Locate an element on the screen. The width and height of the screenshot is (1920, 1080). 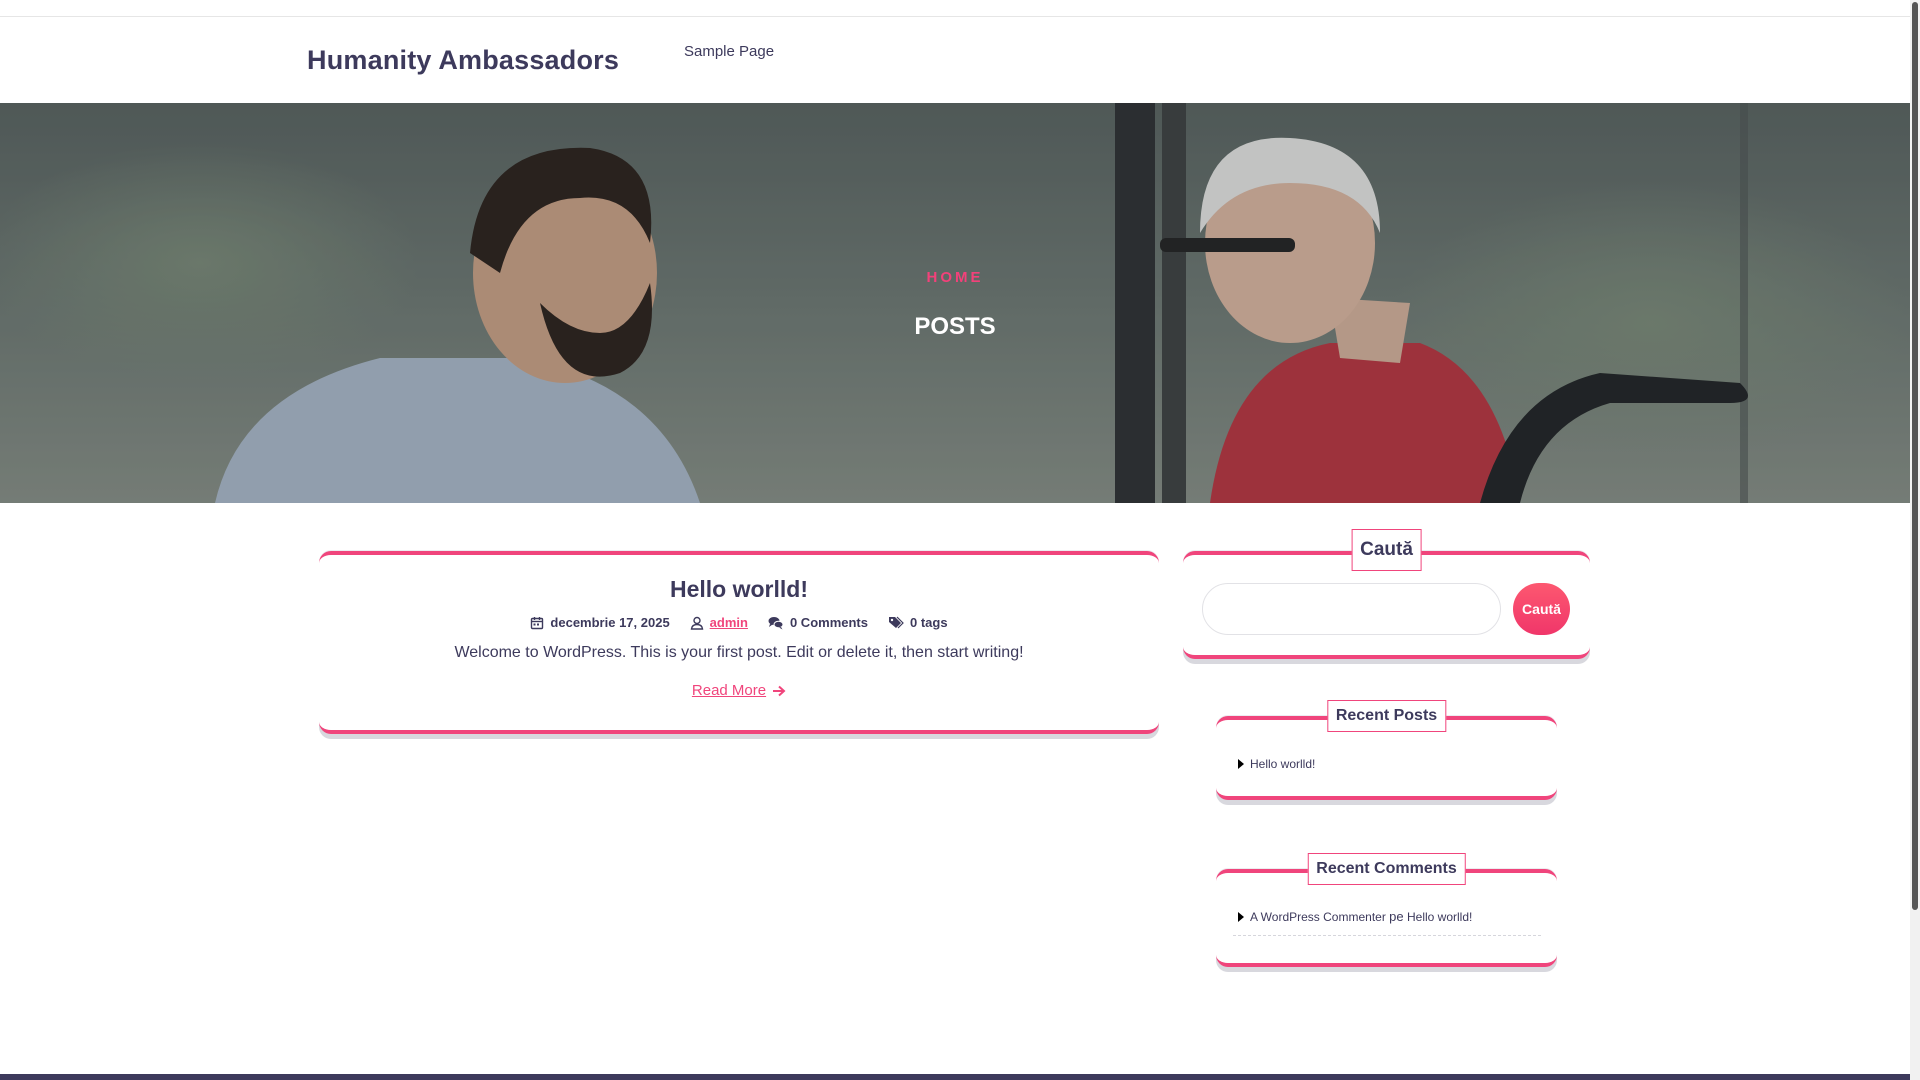
post-date: decembrie 17, 2025 is located at coordinates (610, 622).